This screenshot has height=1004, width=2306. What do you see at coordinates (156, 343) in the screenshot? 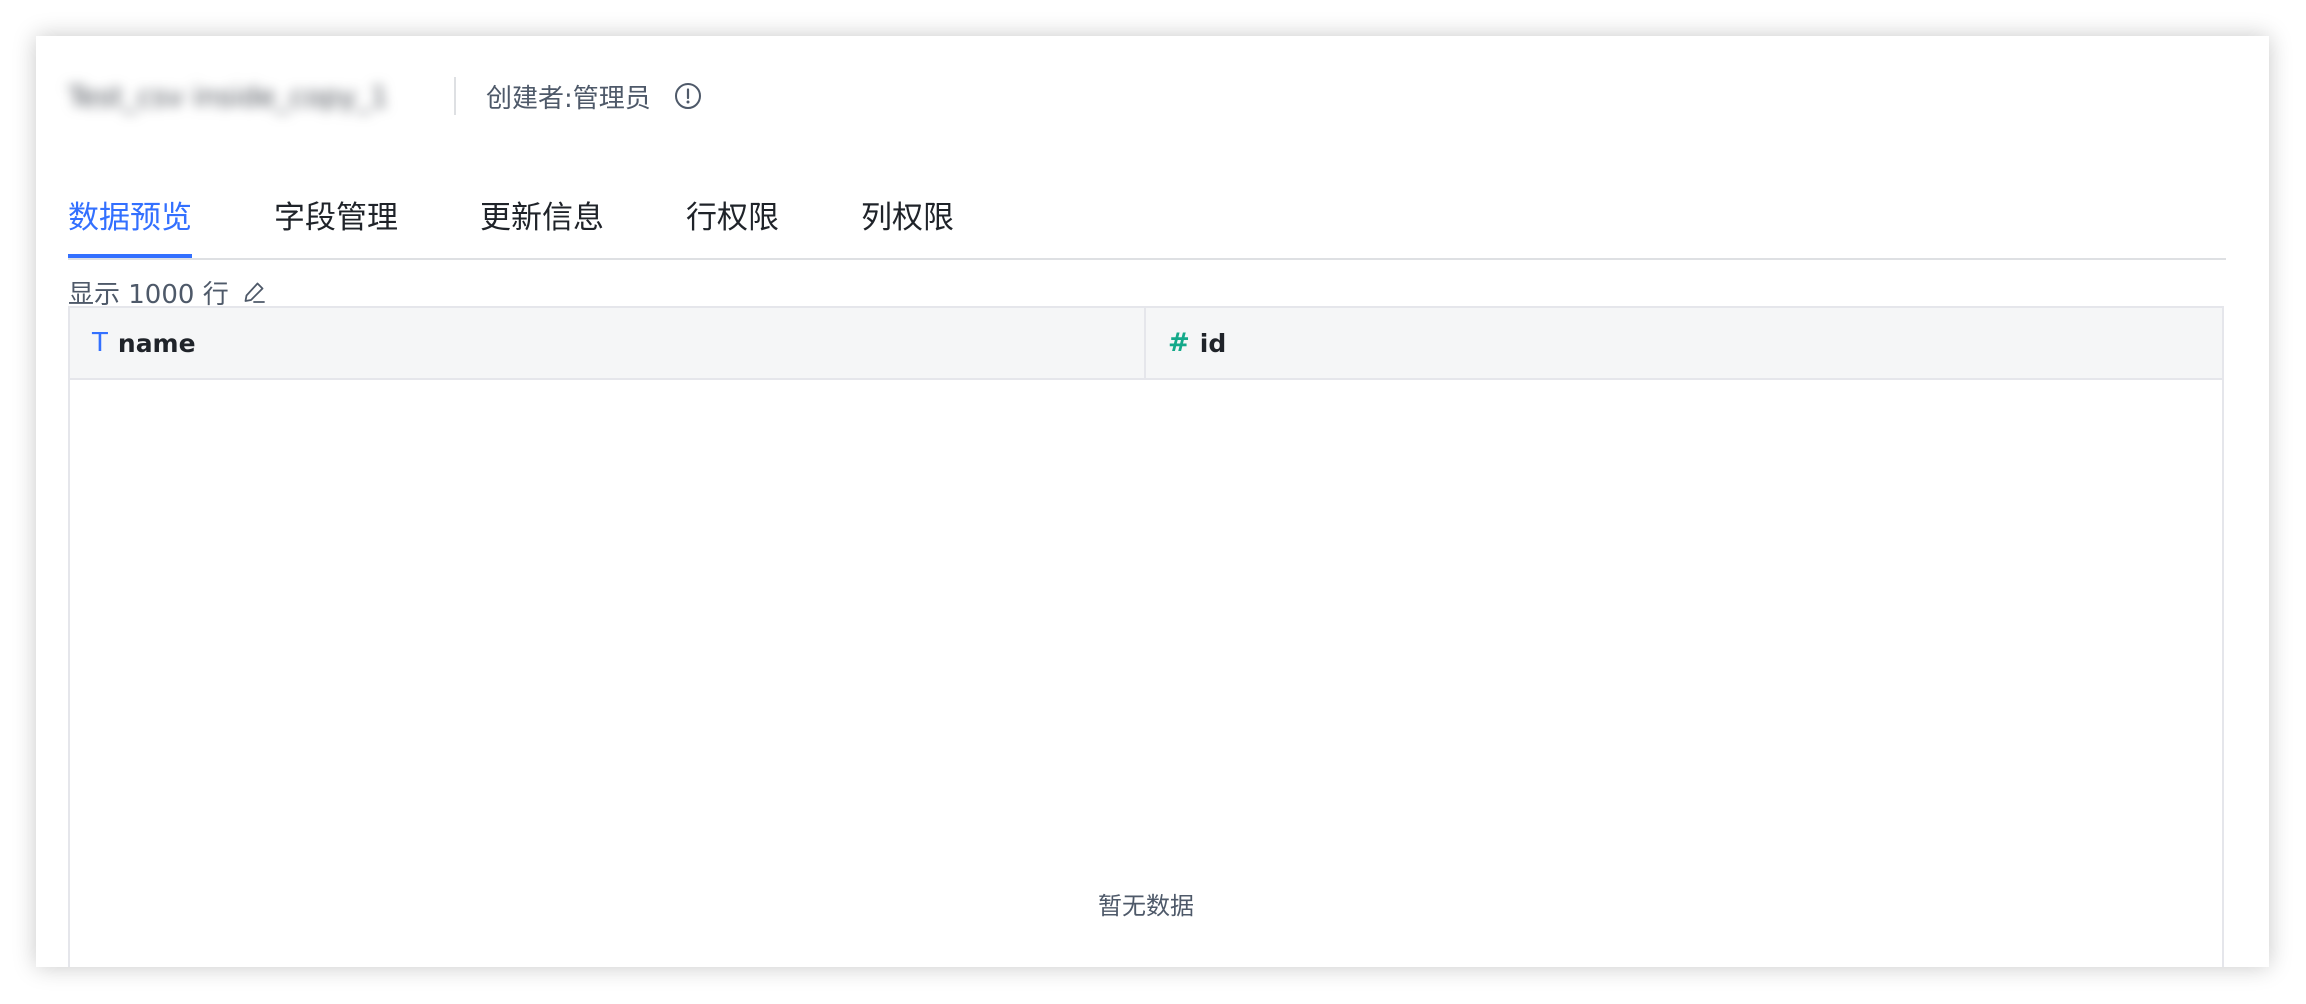
I see `column-label: name` at bounding box center [156, 343].